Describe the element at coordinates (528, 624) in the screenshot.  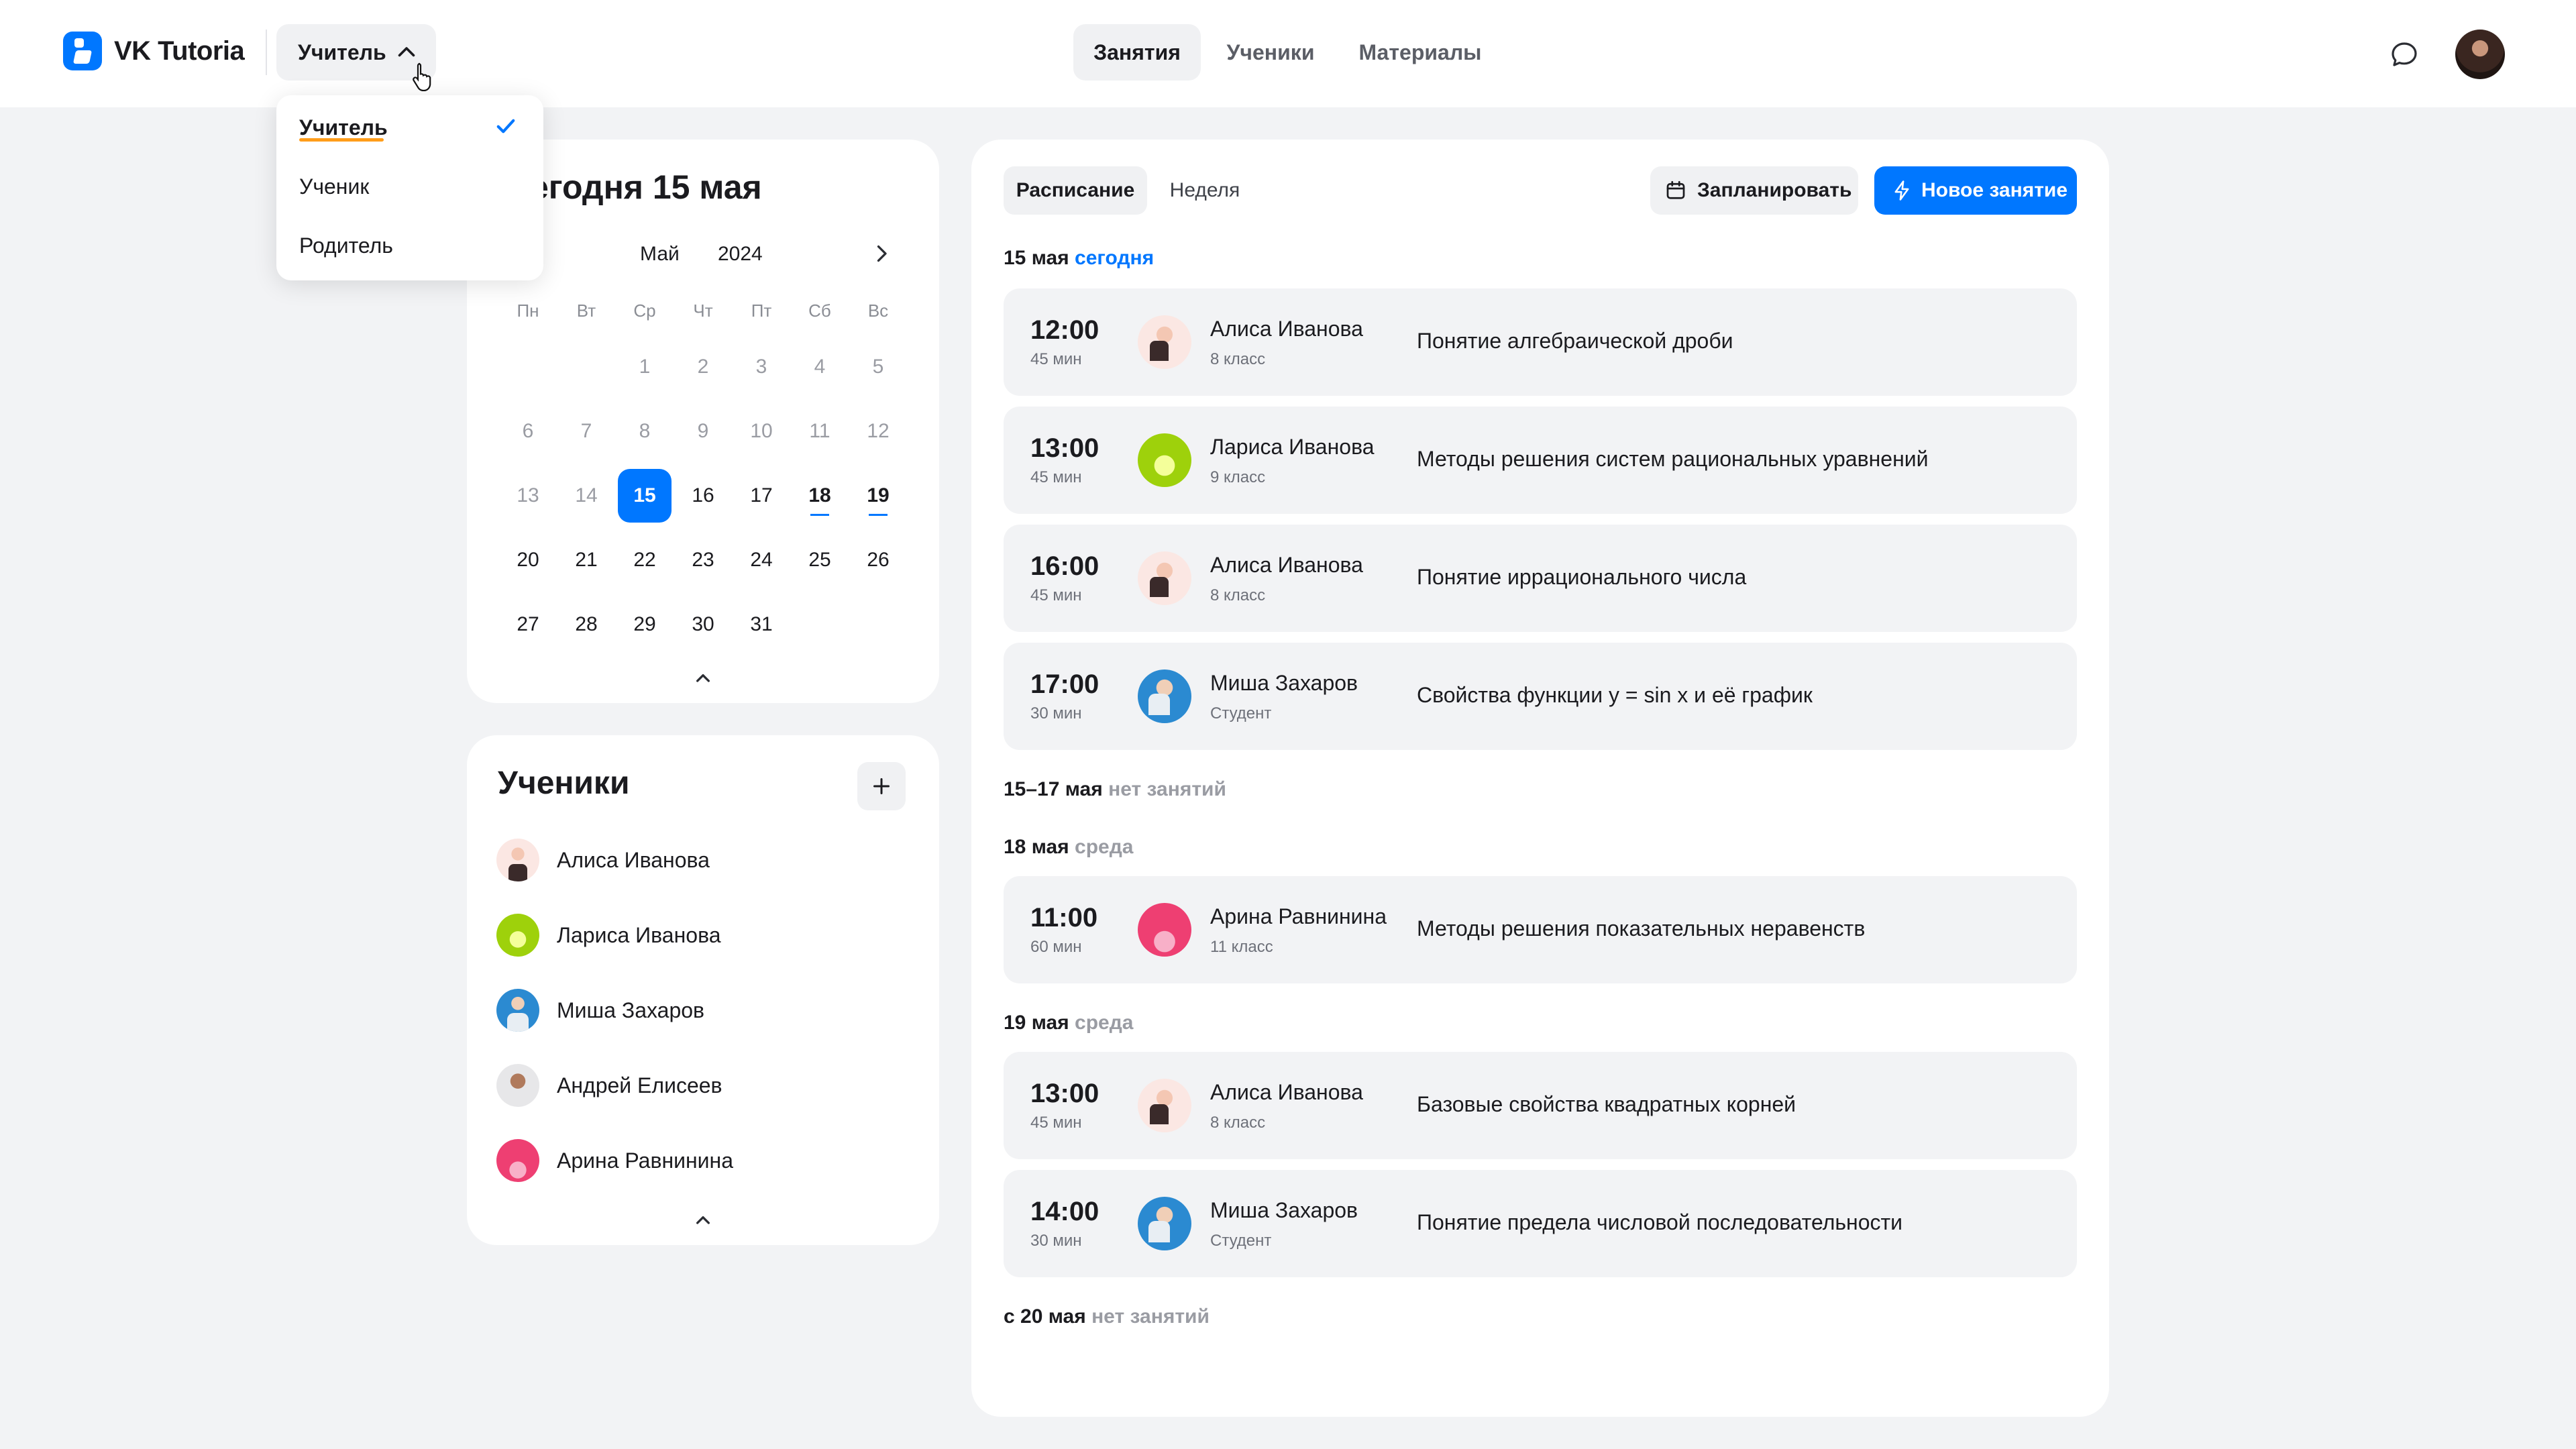
I see `calendar-day: 27` at that location.